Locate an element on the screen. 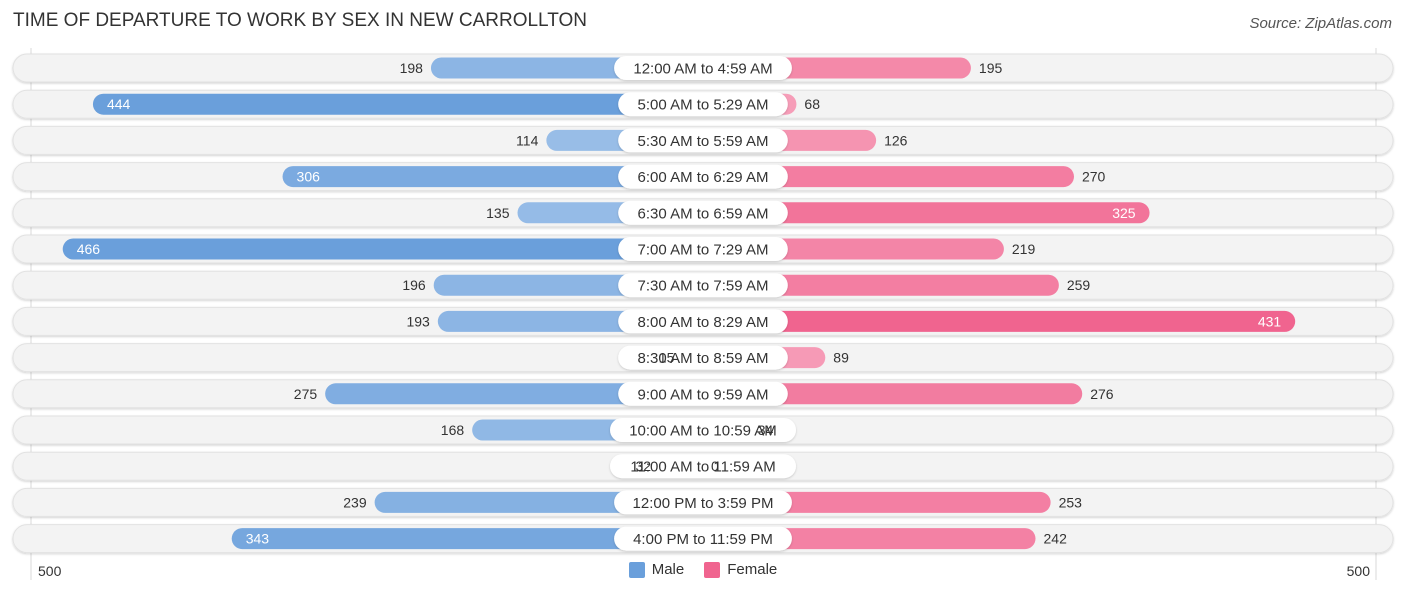 This screenshot has height=595, width=1406. category-label: 5:30 AM to 5:59 AM is located at coordinates (703, 141).